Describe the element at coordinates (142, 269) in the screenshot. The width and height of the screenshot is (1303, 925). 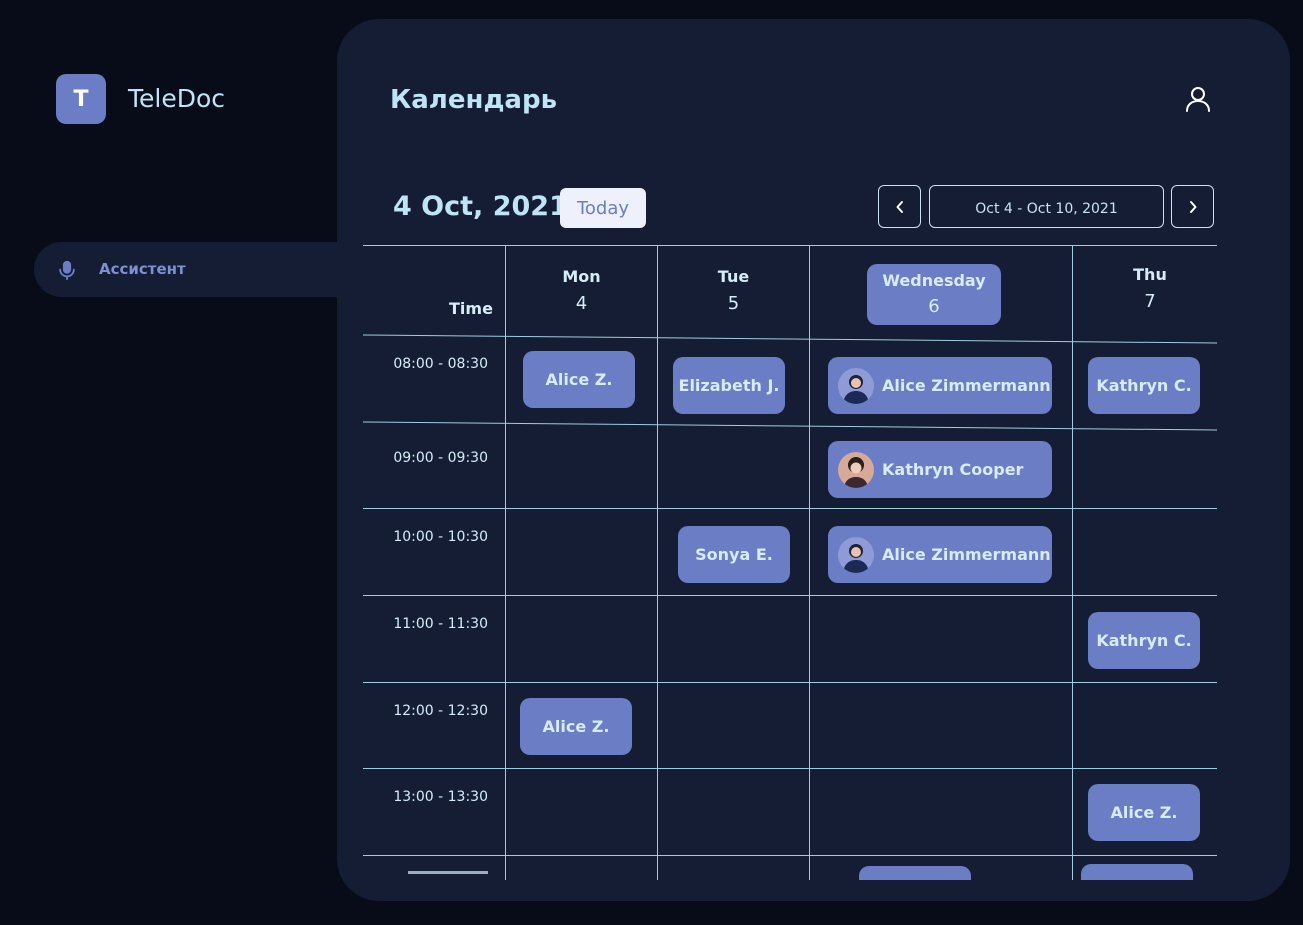
I see `sidebar-item-label: Ассистент` at that location.